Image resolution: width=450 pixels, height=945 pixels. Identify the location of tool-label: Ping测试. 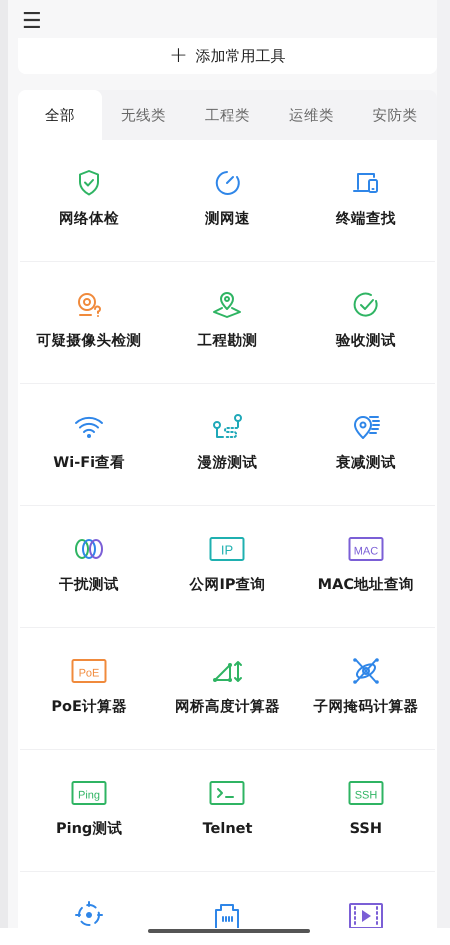
(89, 829).